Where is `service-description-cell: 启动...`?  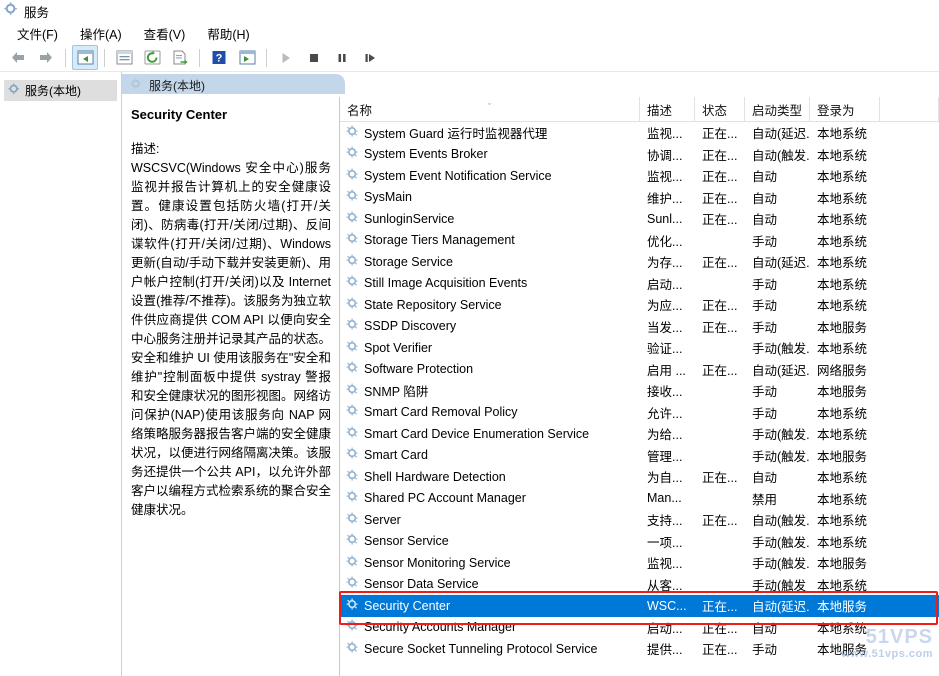
service-description-cell: 启动... is located at coordinates (665, 628).